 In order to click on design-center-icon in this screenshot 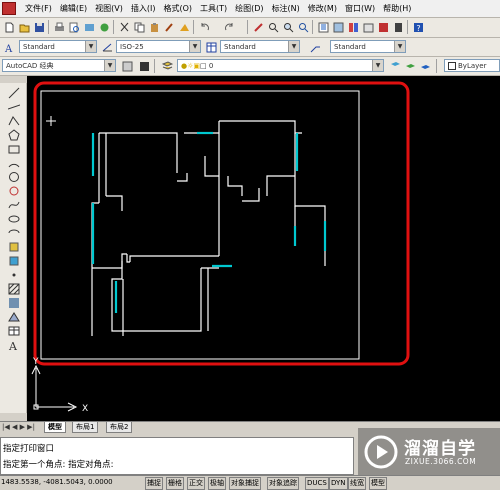, I will do `click(338, 27)`.